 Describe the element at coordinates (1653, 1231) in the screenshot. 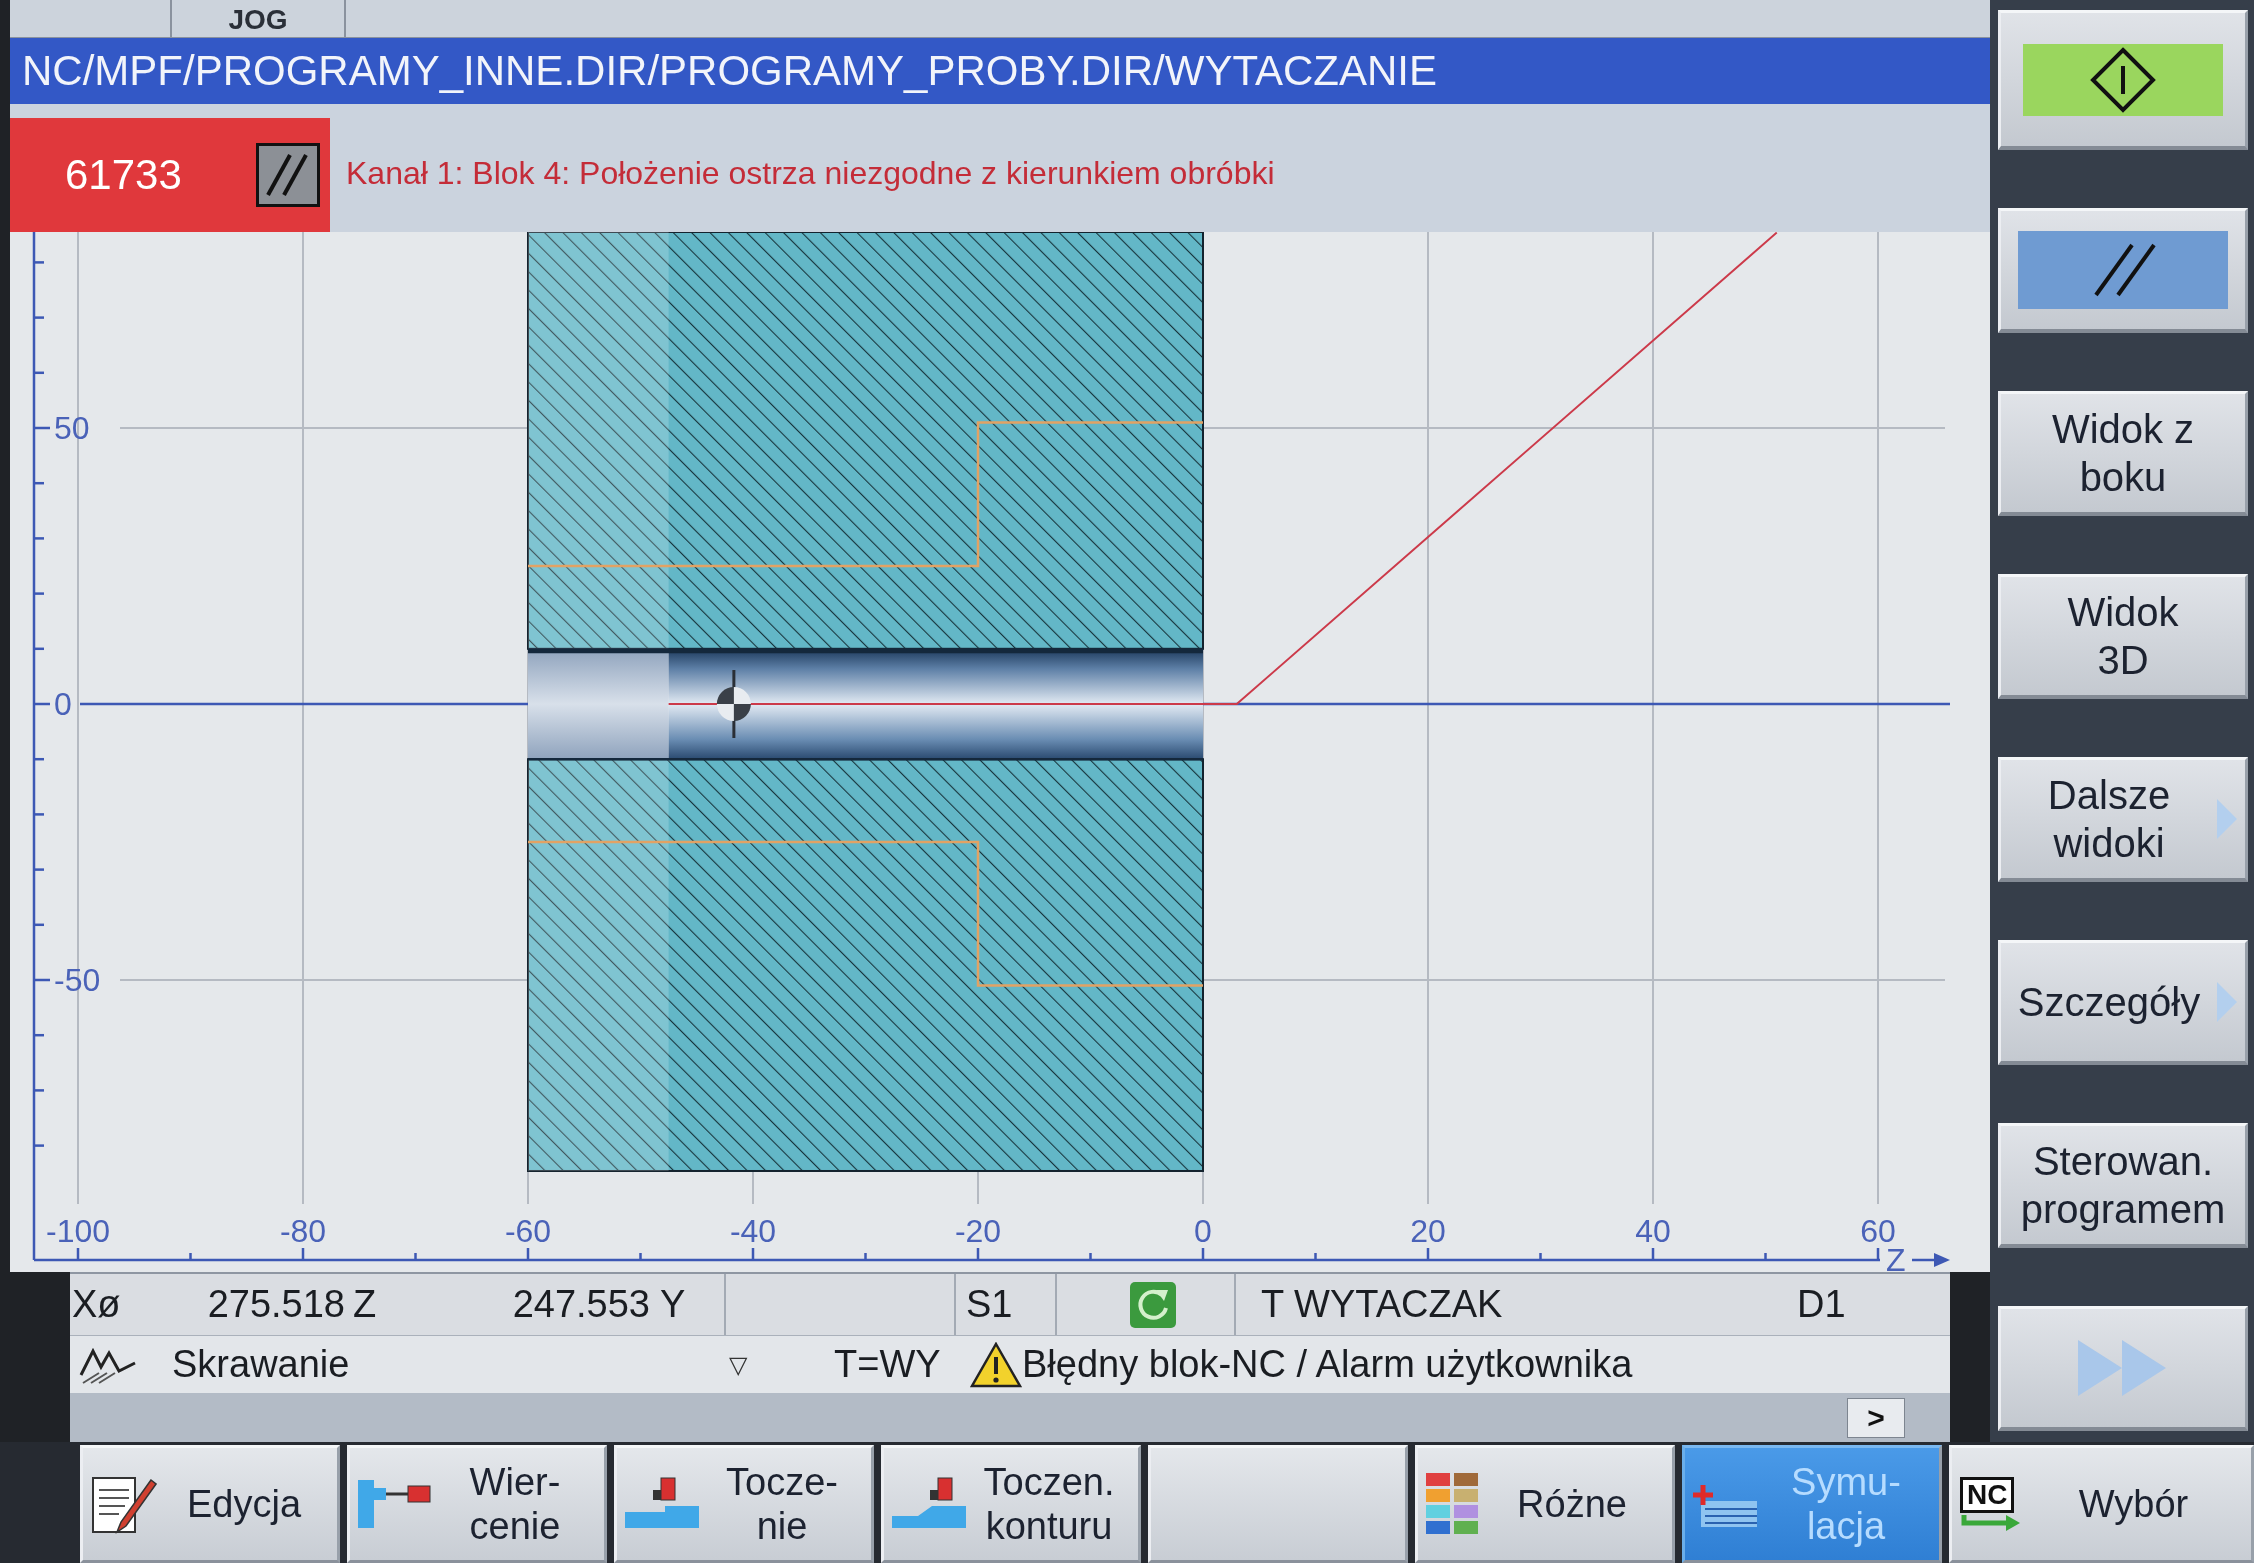

I see `axis-tick-label: 40` at that location.